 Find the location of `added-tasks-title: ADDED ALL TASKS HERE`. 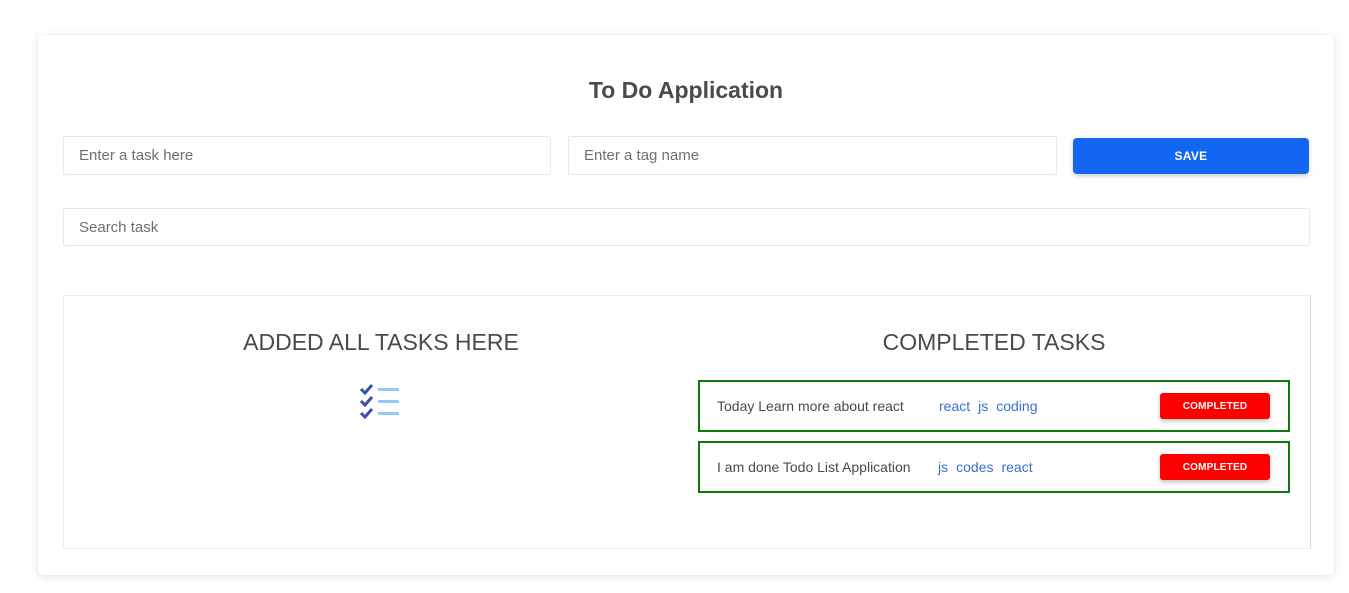

added-tasks-title: ADDED ALL TASKS HERE is located at coordinates (381, 342).